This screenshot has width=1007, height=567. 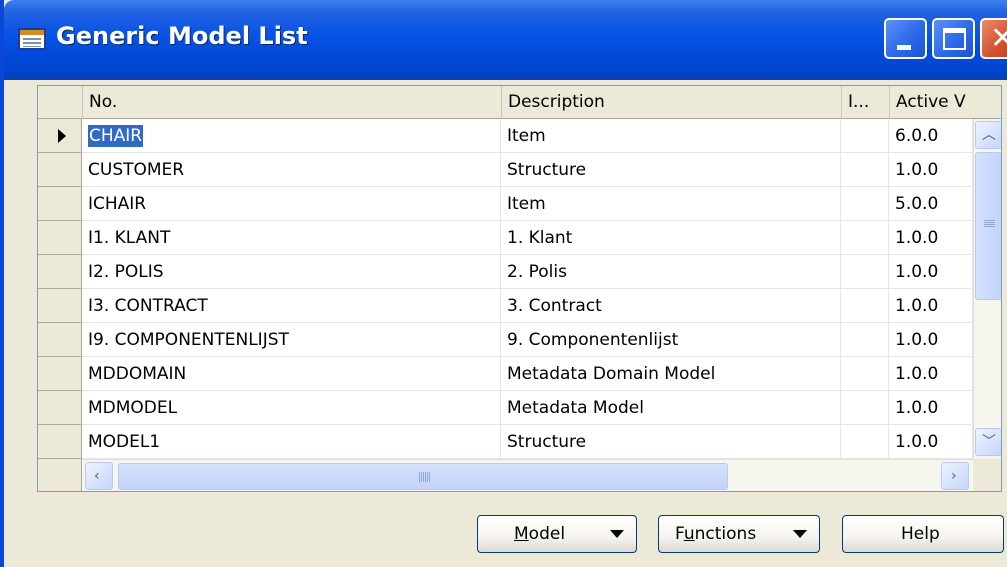 I want to click on table-row: MDMODEL Metadata Model 1.0.0, so click(x=505, y=408).